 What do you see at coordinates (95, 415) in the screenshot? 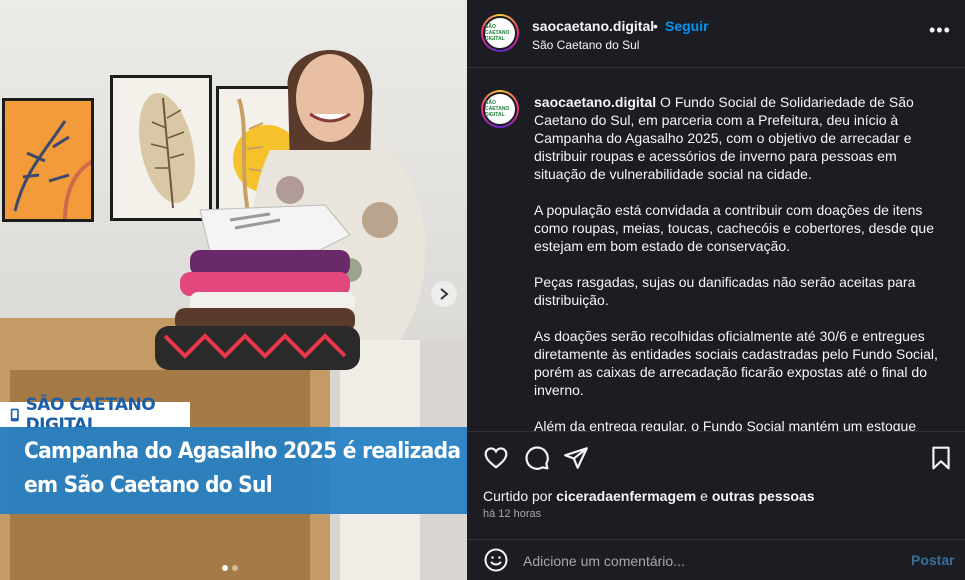
I see `banner-brand: SÃO CAETANO DIGITAL` at bounding box center [95, 415].